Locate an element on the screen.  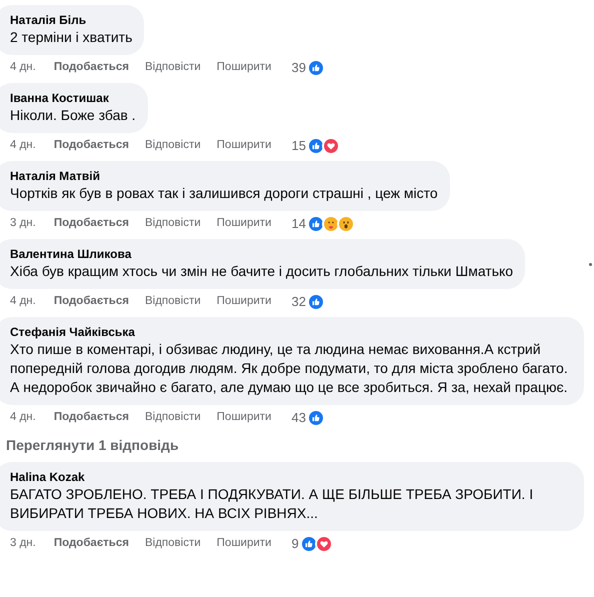
comment-author: Halina Kozak is located at coordinates (291, 477).